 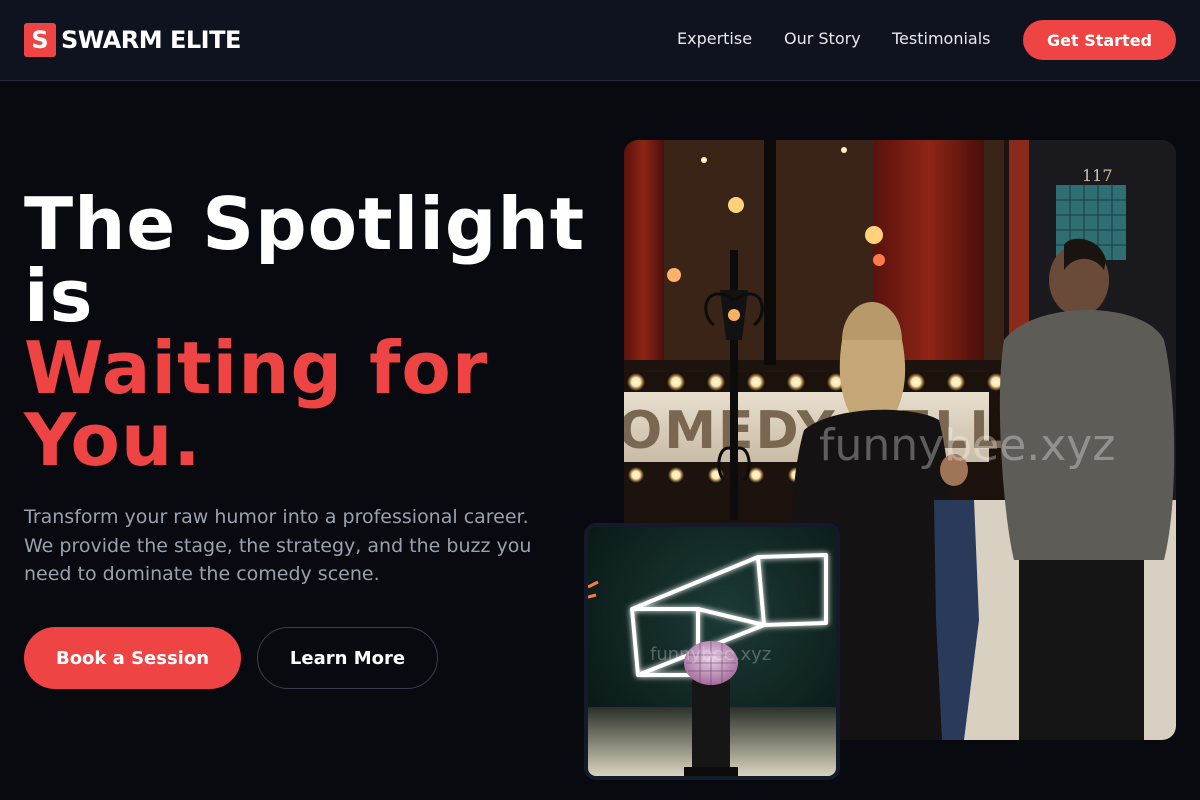 I want to click on get-started-button: Get Started, so click(x=1099, y=40).